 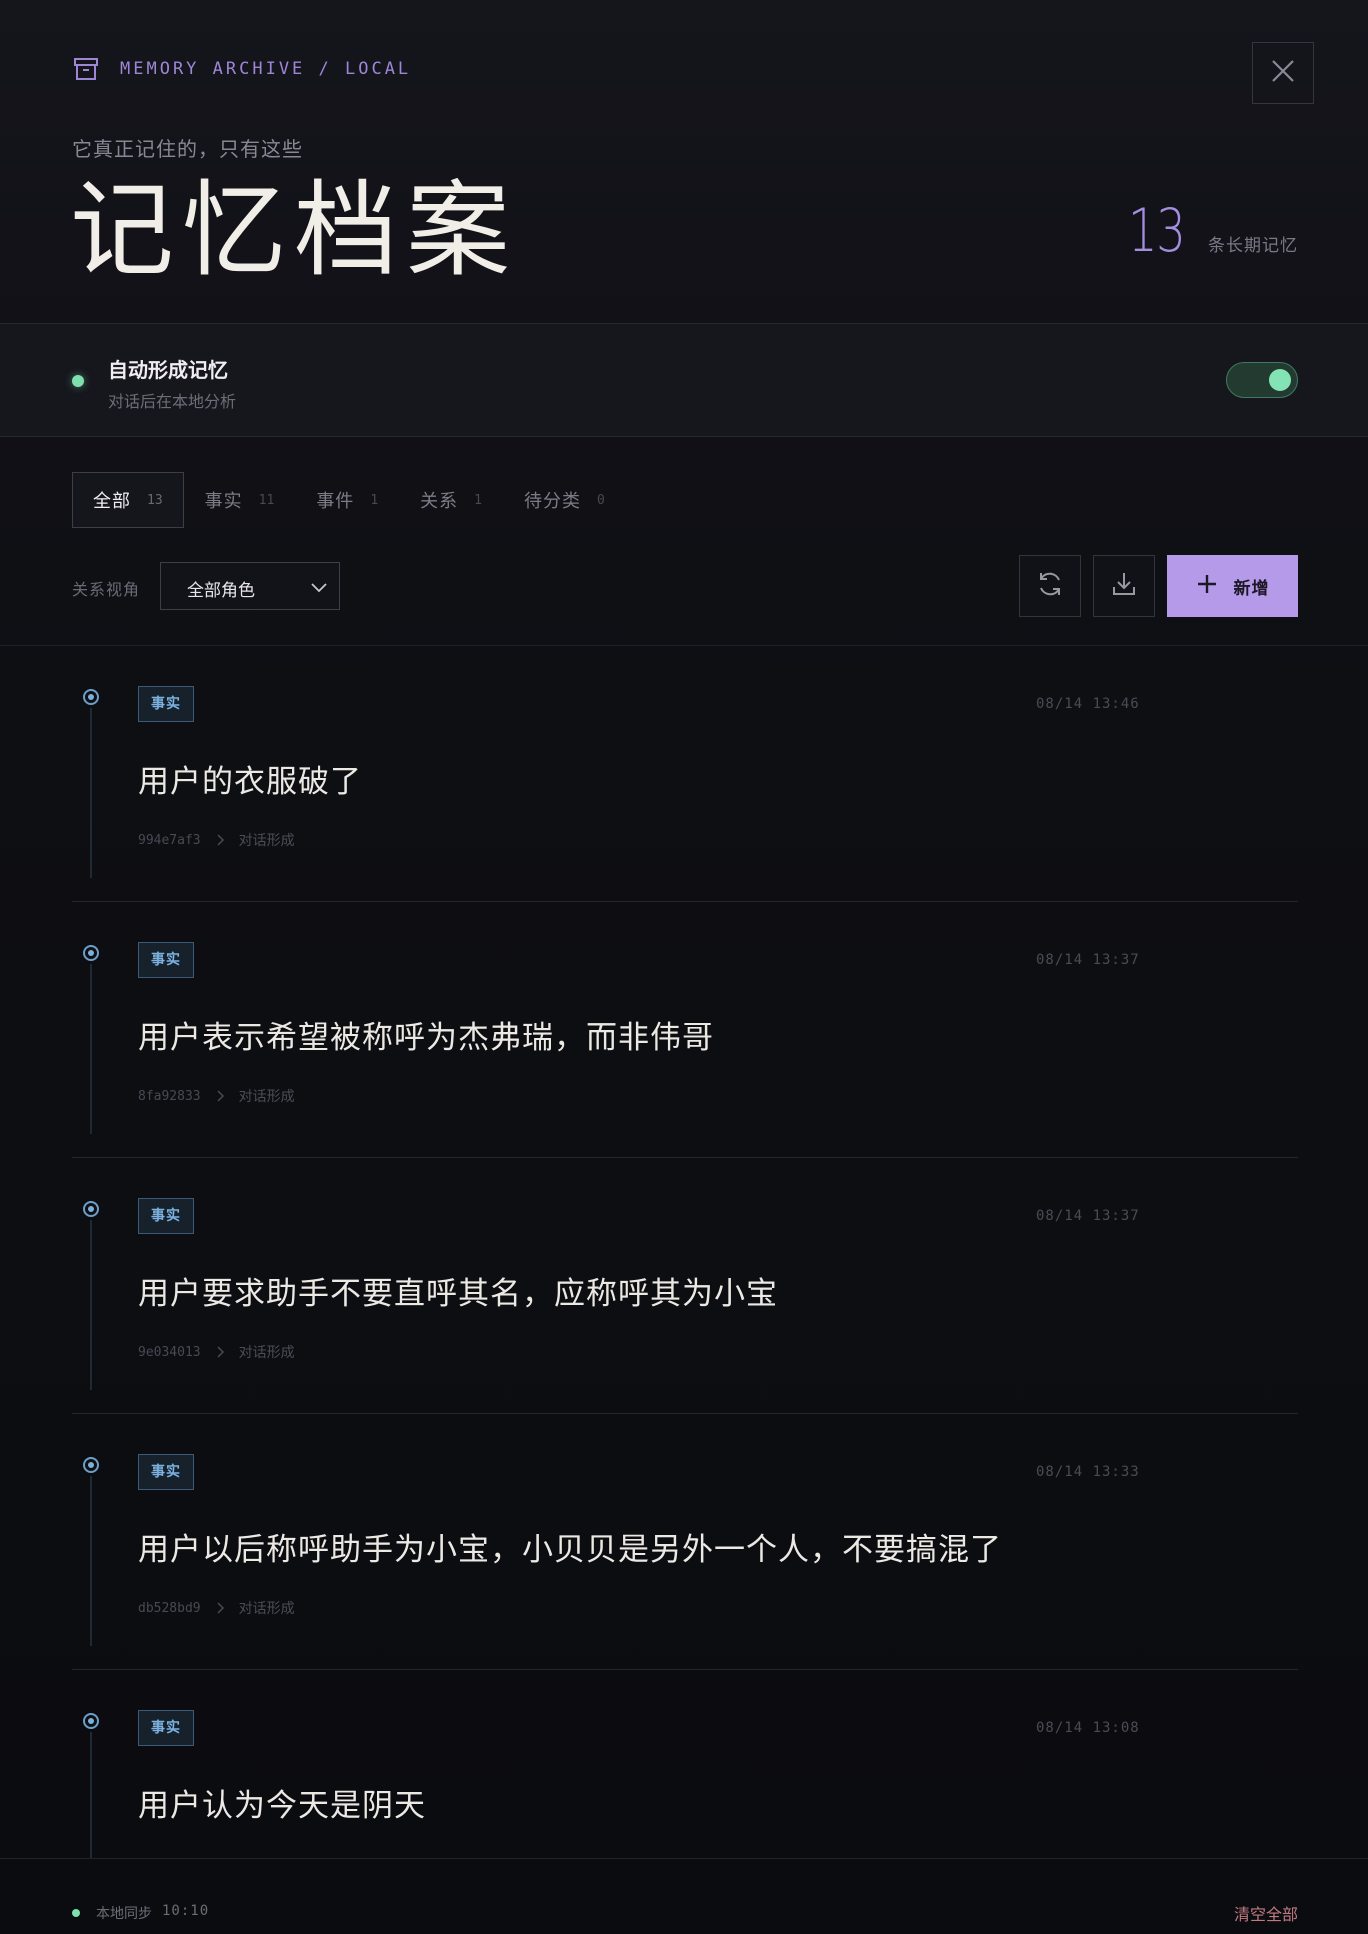 I want to click on memory-text: 用户要求助手不要直呼其名，应称呼其为小宝, so click(x=458, y=1294).